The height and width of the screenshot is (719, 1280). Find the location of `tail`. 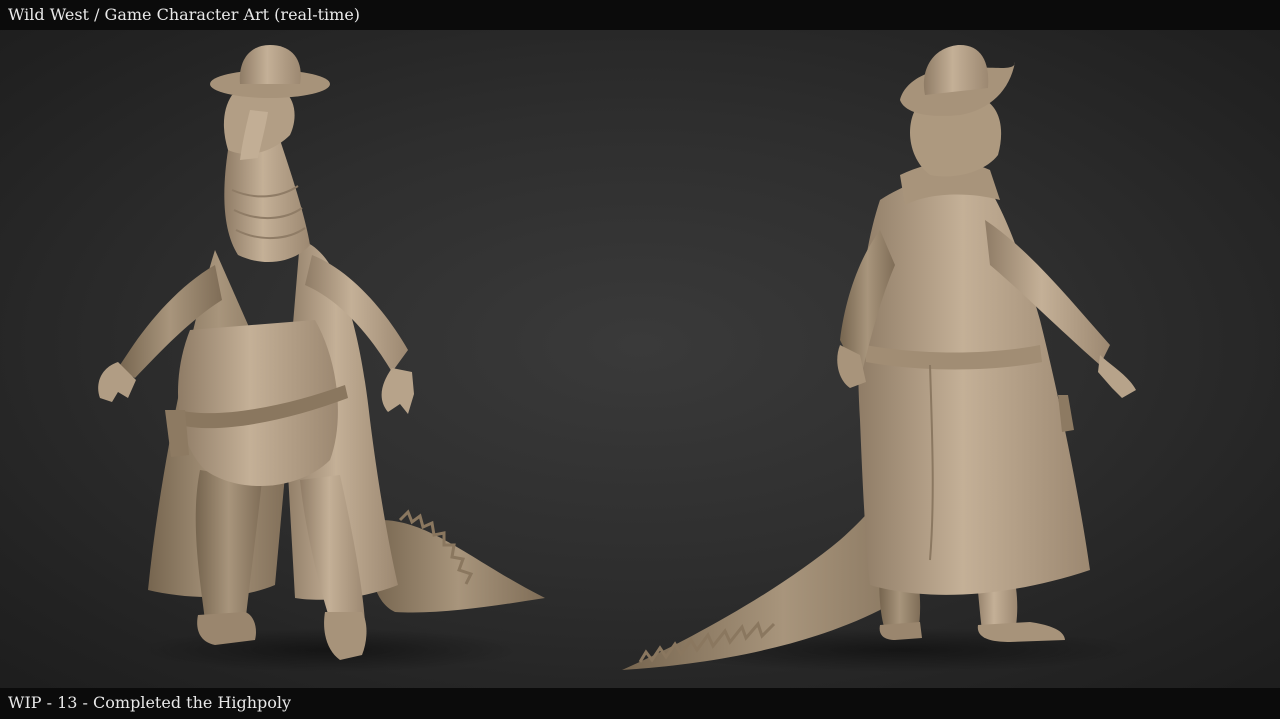

tail is located at coordinates (458, 566).